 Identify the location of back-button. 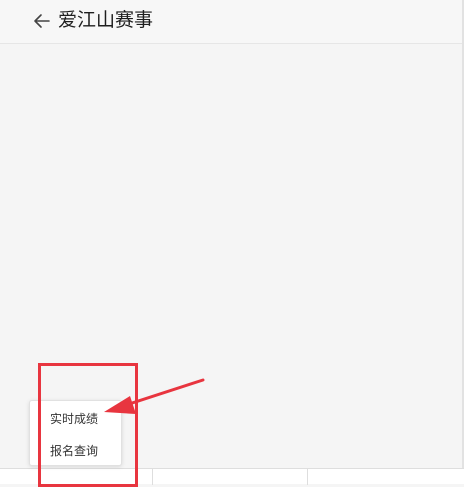
(42, 21).